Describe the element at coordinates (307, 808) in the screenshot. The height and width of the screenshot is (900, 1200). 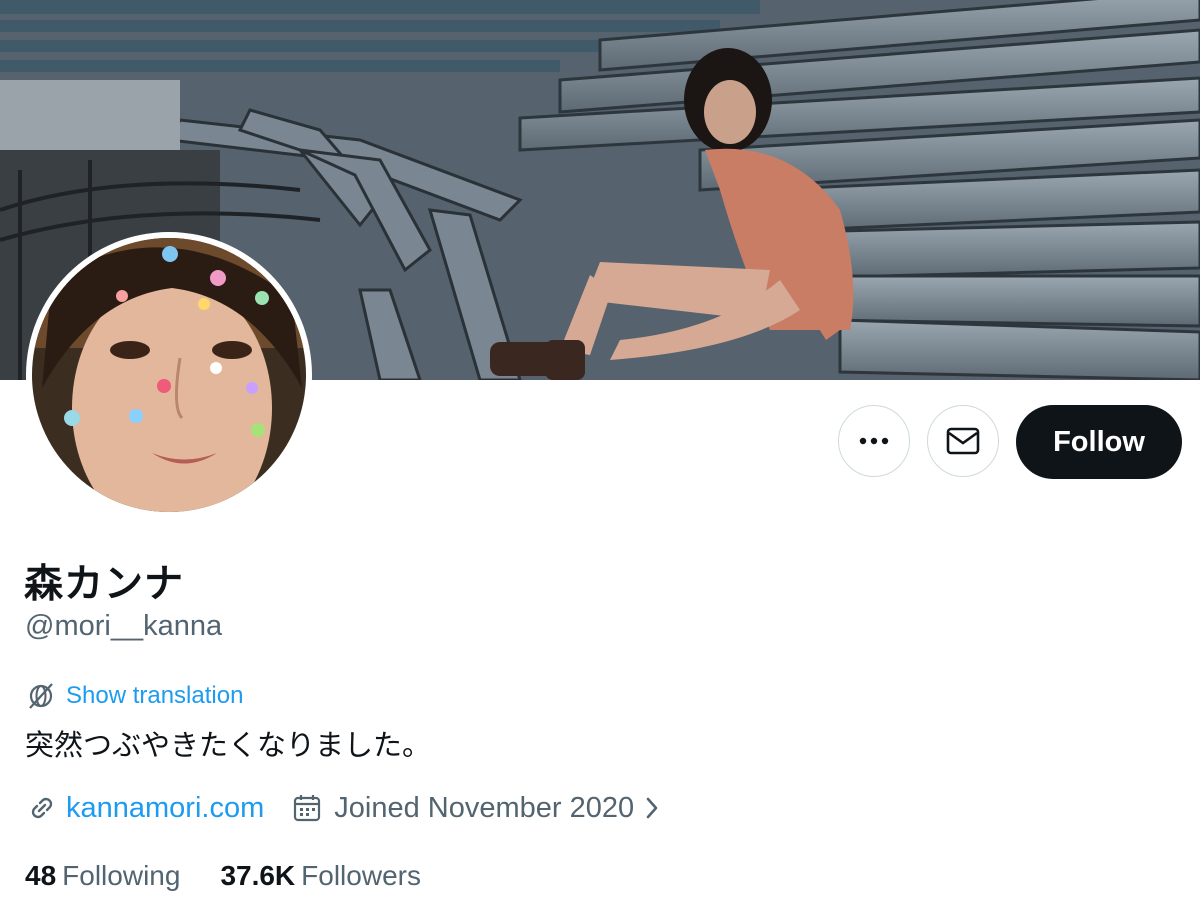
I see `calendar-icon` at that location.